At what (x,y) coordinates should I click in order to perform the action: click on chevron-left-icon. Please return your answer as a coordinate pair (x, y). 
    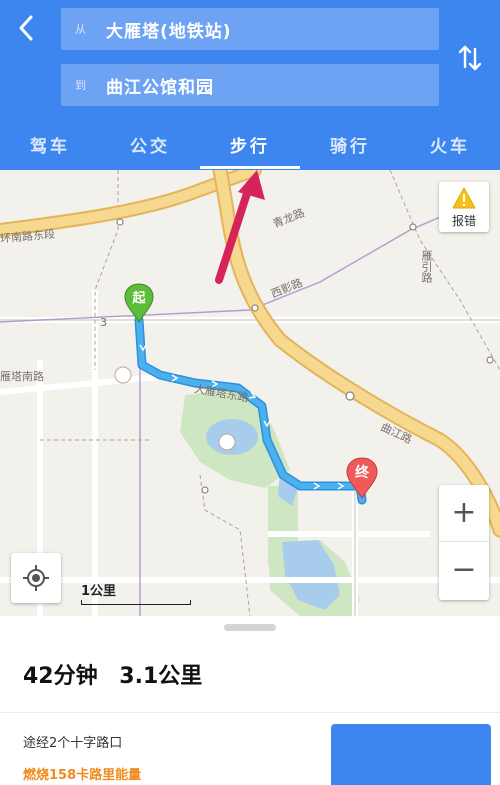
    Looking at the image, I should click on (26, 28).